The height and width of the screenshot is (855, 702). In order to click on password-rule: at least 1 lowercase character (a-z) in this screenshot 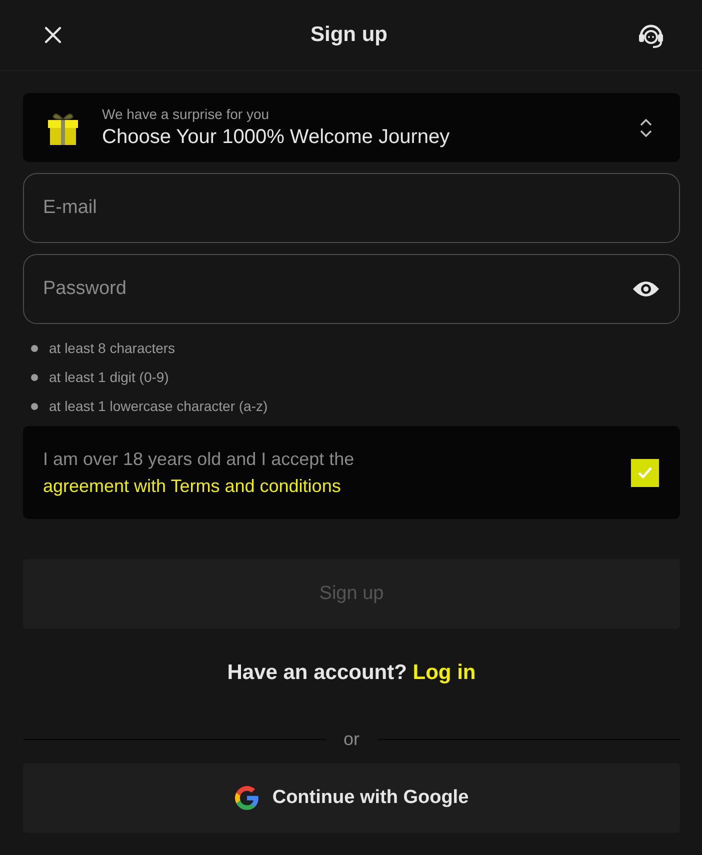, I will do `click(158, 406)`.